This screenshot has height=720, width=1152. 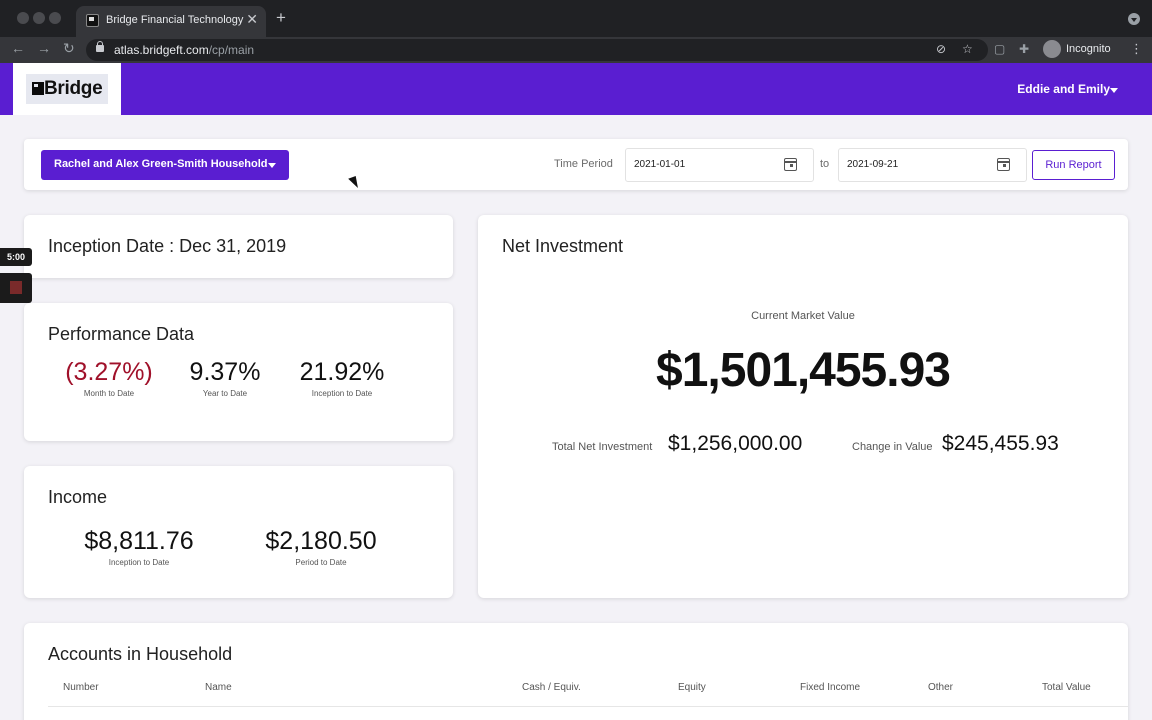 What do you see at coordinates (140, 654) in the screenshot?
I see `accounts-title: Accounts in Household` at bounding box center [140, 654].